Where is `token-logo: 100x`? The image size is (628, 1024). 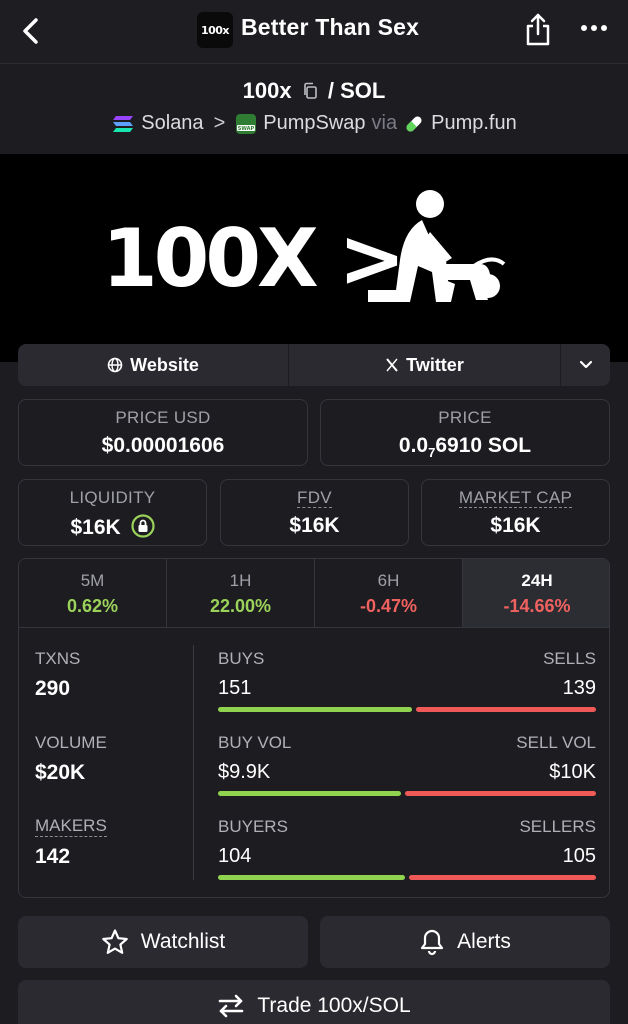 token-logo: 100x is located at coordinates (215, 30).